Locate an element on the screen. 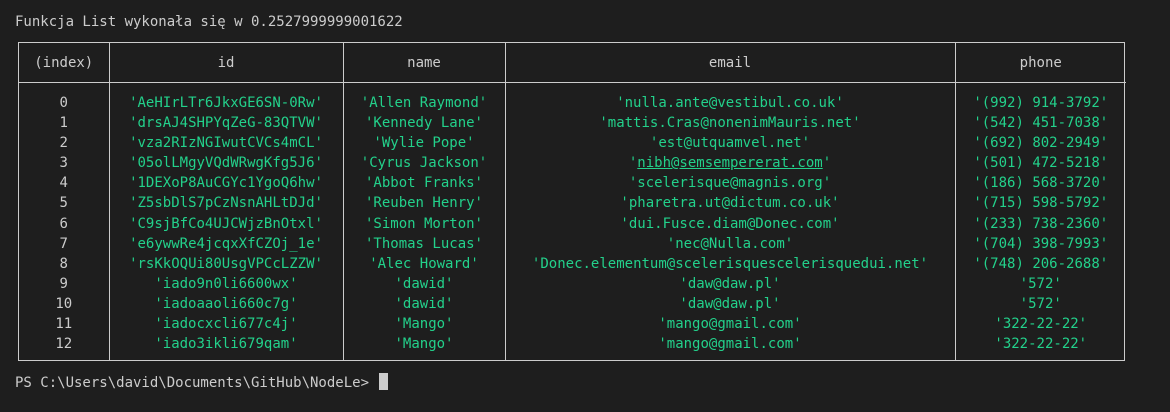 Image resolution: width=1170 pixels, height=412 pixels. table-cell-index: 10 is located at coordinates (64, 303).